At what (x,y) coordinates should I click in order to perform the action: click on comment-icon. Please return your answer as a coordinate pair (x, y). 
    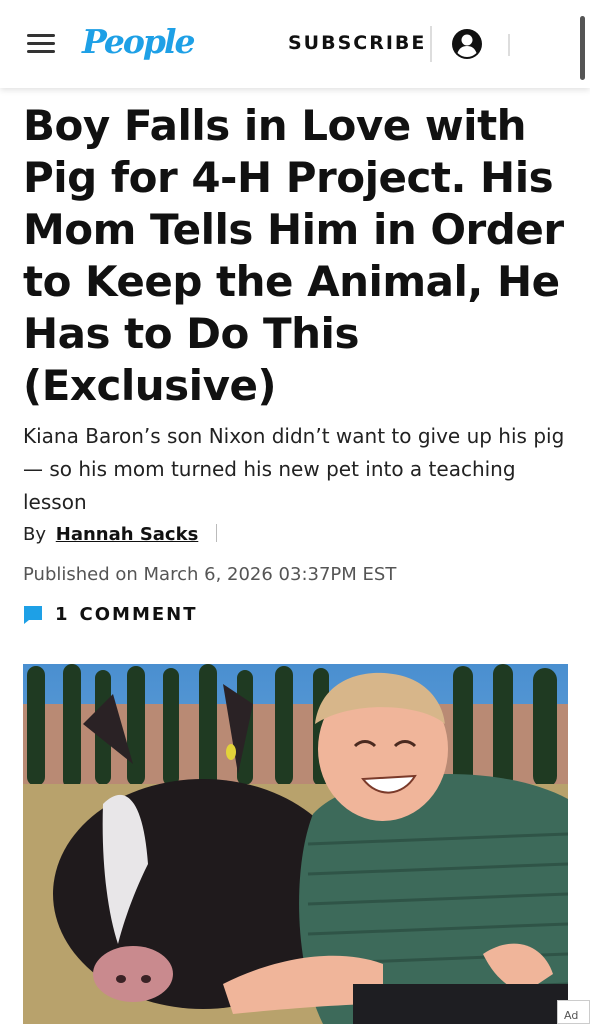
    Looking at the image, I should click on (33, 614).